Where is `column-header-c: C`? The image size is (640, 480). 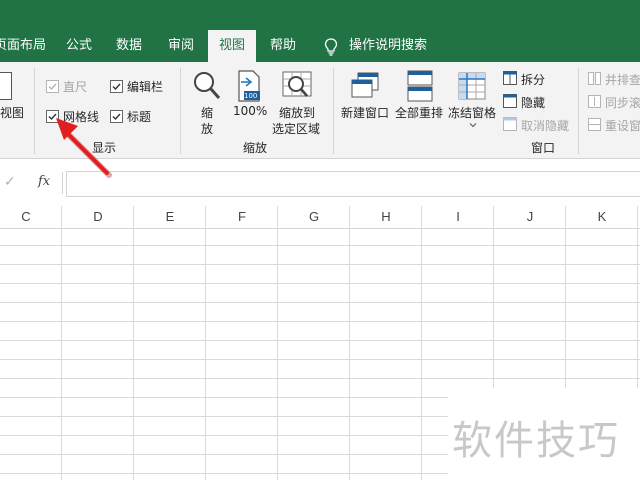 column-header-c: C is located at coordinates (31, 217).